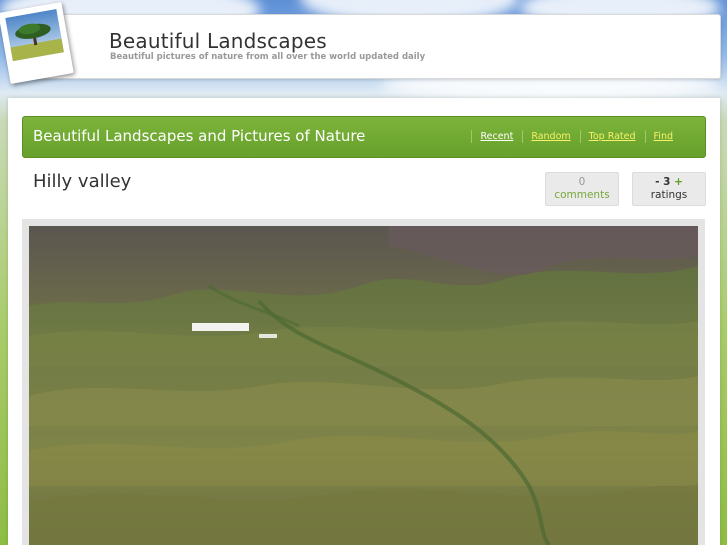 The width and height of the screenshot is (727, 545). Describe the element at coordinates (669, 195) in the screenshot. I see `ratings-label: ratings` at that location.